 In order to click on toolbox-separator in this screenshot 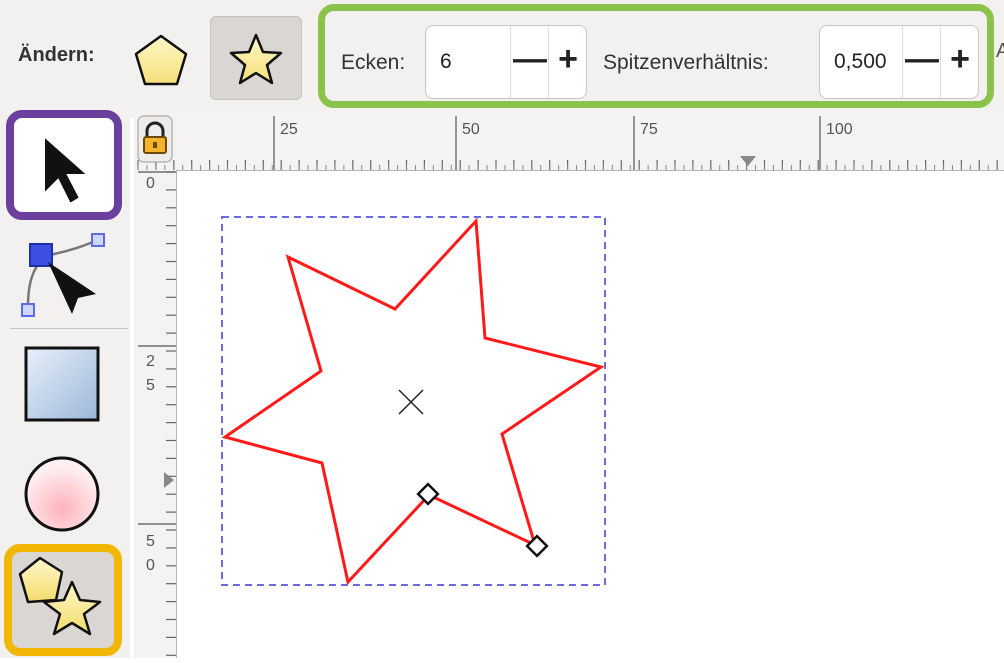, I will do `click(69, 328)`.